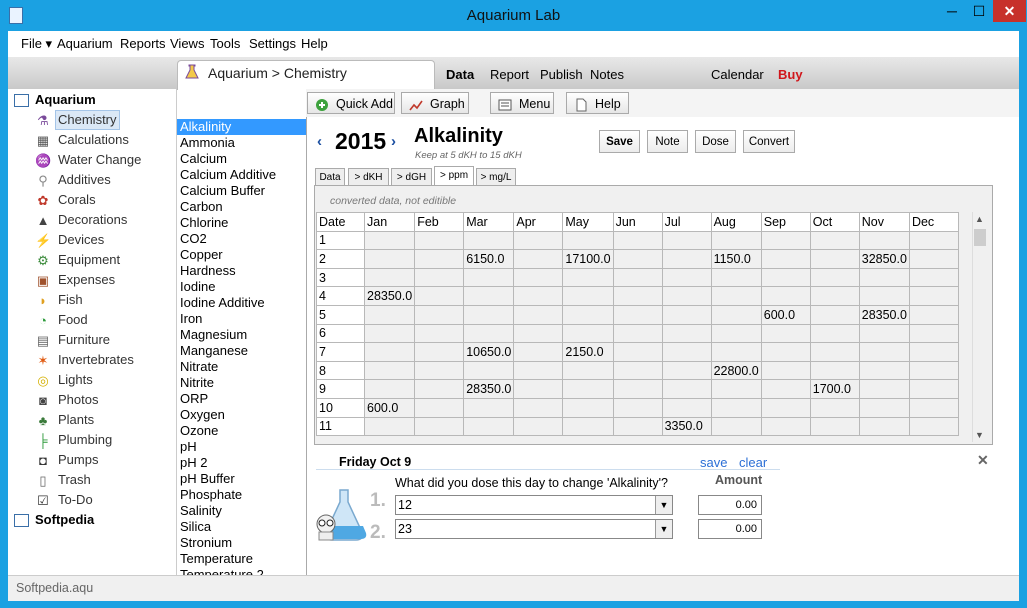  Describe the element at coordinates (241, 127) in the screenshot. I see `parameter-item: Alkalinity` at that location.